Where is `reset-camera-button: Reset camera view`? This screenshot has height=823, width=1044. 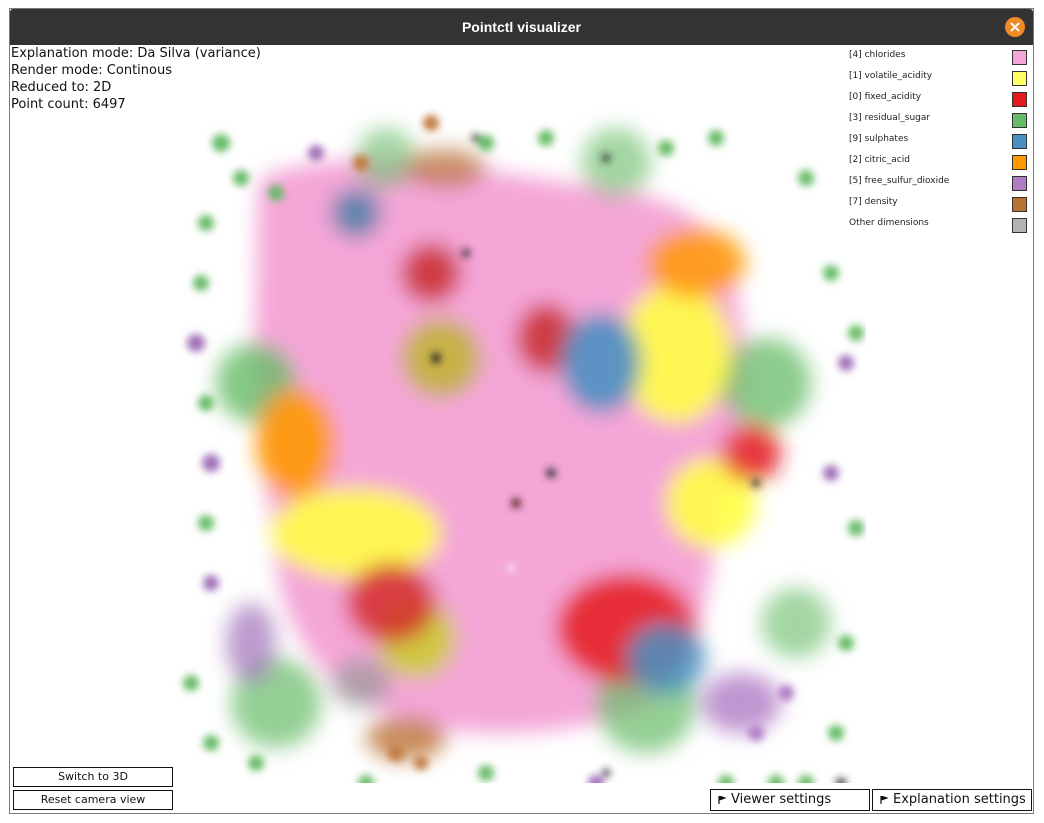 reset-camera-button: Reset camera view is located at coordinates (93, 800).